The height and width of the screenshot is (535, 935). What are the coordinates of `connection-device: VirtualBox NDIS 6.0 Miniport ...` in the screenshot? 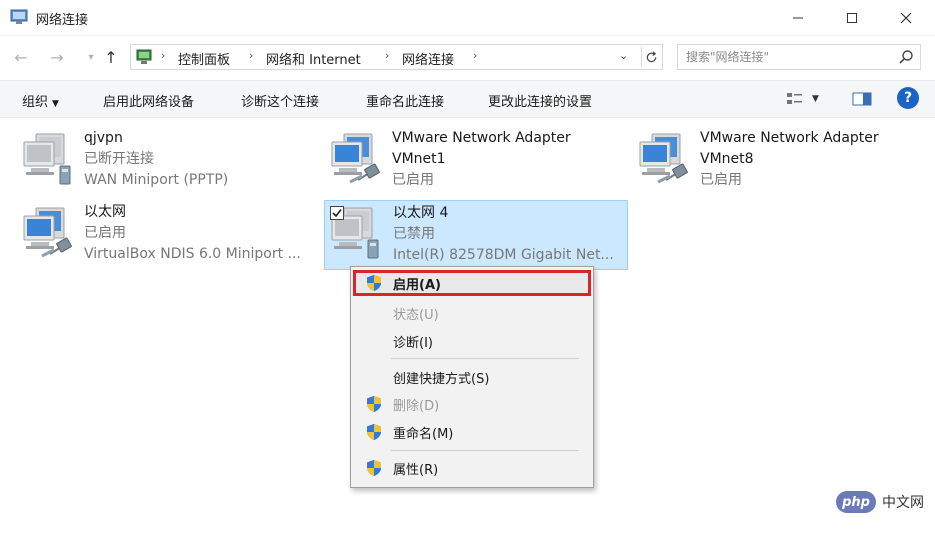 It's located at (192, 254).